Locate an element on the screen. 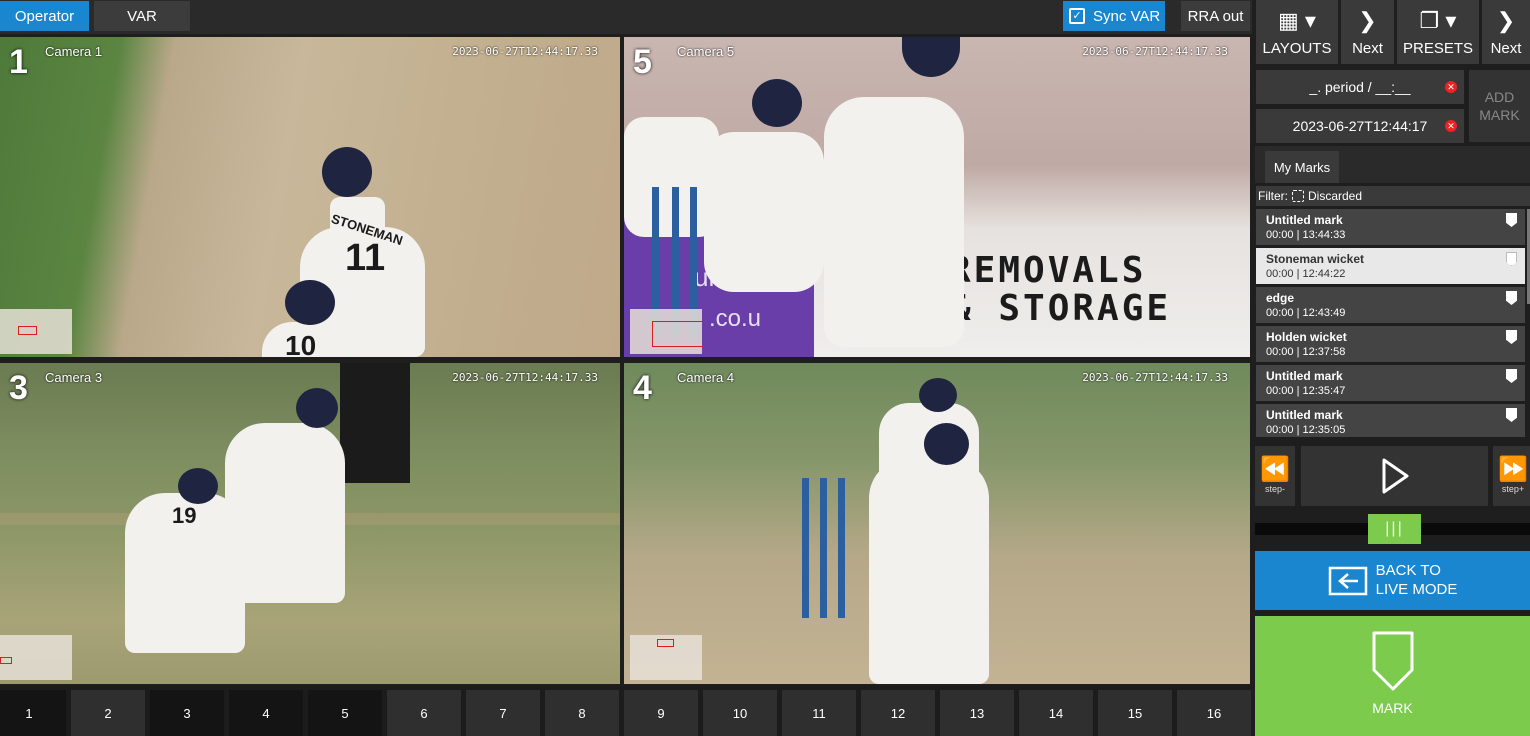 The image size is (1530, 736). preset-button-6: 6 is located at coordinates (424, 713).